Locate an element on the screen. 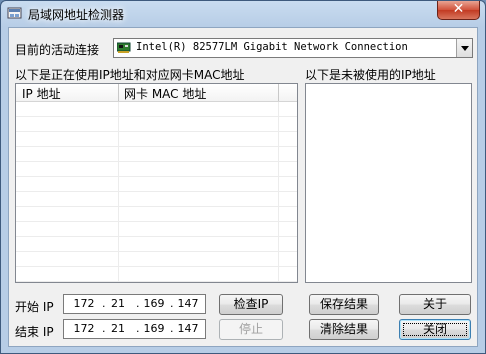  title-bar: 局域网地址检测器 ✕ is located at coordinates (243, 14).